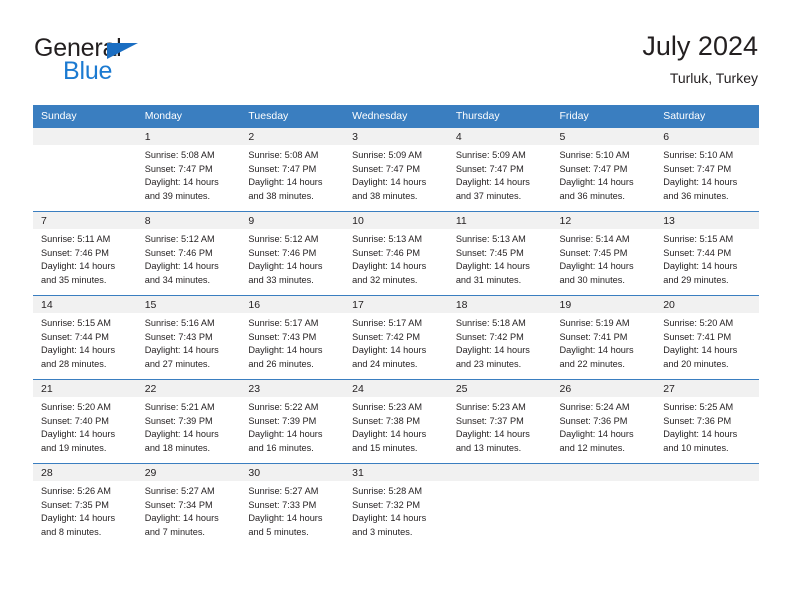  Describe the element at coordinates (594, 155) in the screenshot. I see `sunrise-text: Sunrise: 5:10 AM` at that location.